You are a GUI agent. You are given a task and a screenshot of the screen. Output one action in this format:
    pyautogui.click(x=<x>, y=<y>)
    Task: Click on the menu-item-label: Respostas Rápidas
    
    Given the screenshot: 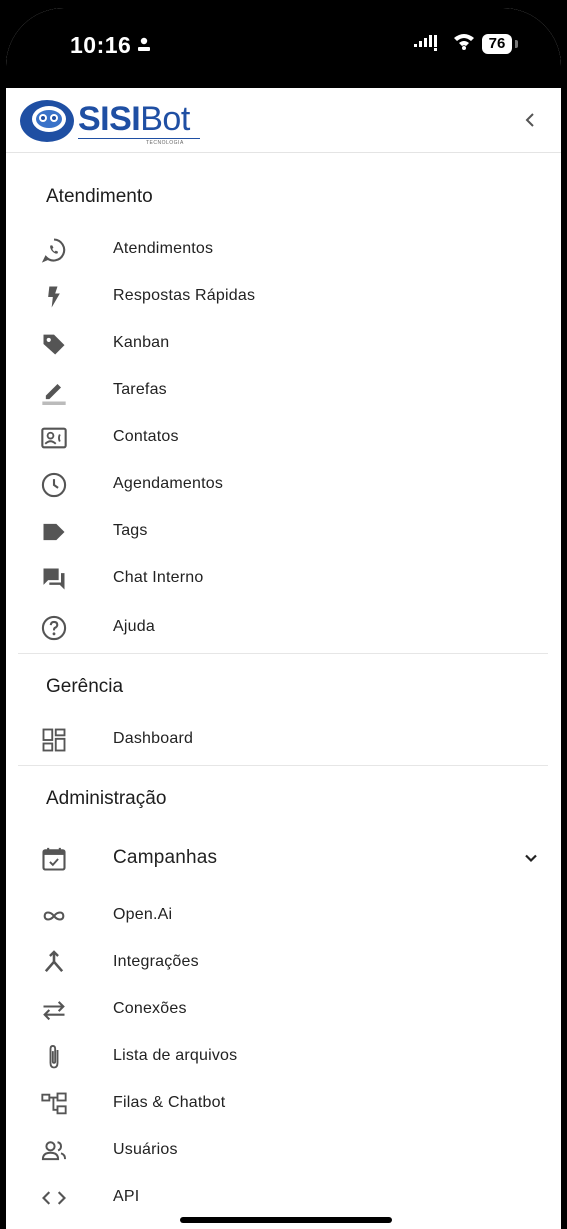 What is the action you would take?
    pyautogui.click(x=184, y=295)
    